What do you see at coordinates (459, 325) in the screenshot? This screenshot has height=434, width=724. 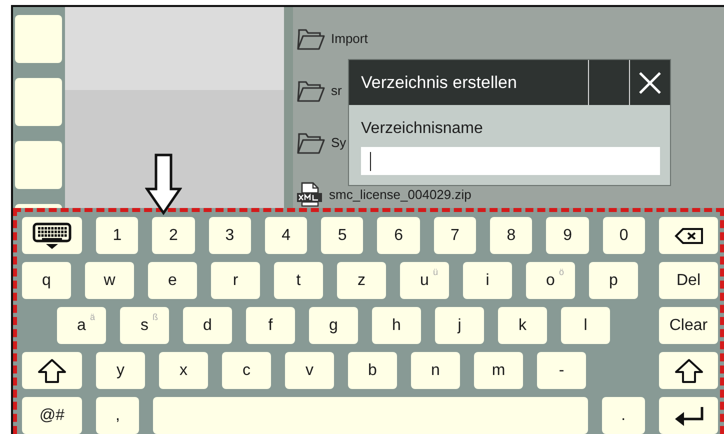 I see `key: j` at bounding box center [459, 325].